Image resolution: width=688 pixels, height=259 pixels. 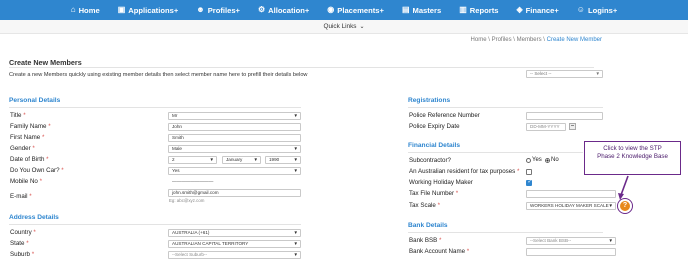 I want to click on title-select-value: Mr, so click(x=175, y=115).